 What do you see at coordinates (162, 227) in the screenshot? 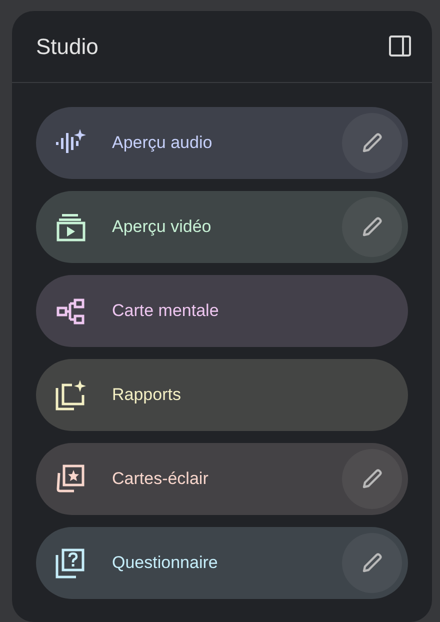
I see `tool-label: Aperçu vidéo` at bounding box center [162, 227].